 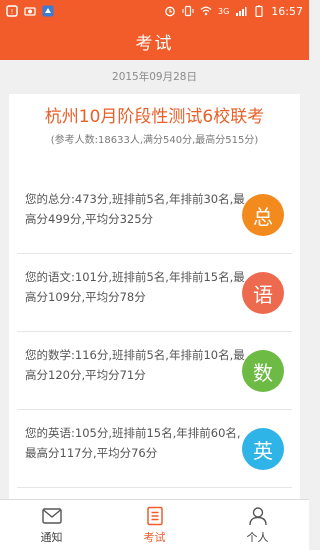 What do you see at coordinates (51, 516) in the screenshot?
I see `mail-icon` at bounding box center [51, 516].